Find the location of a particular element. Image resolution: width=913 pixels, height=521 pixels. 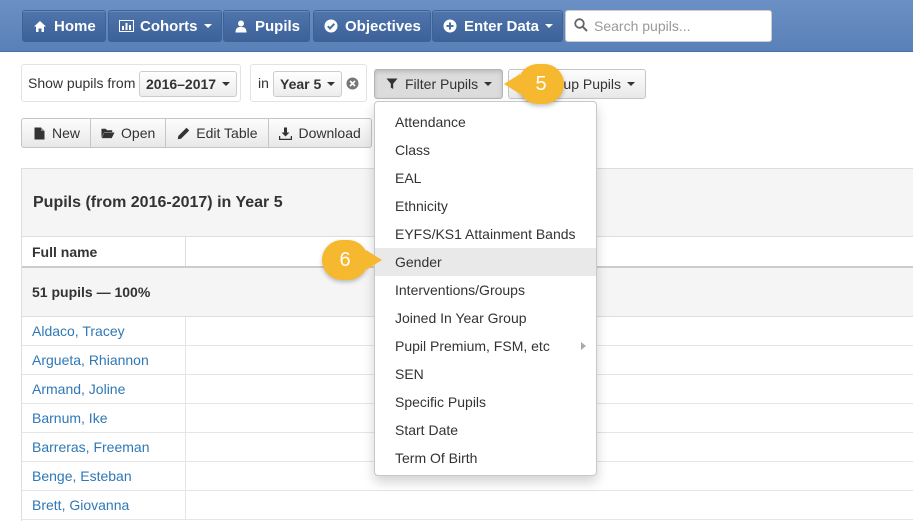

nav-objectives-button: Objectives is located at coordinates (372, 26).